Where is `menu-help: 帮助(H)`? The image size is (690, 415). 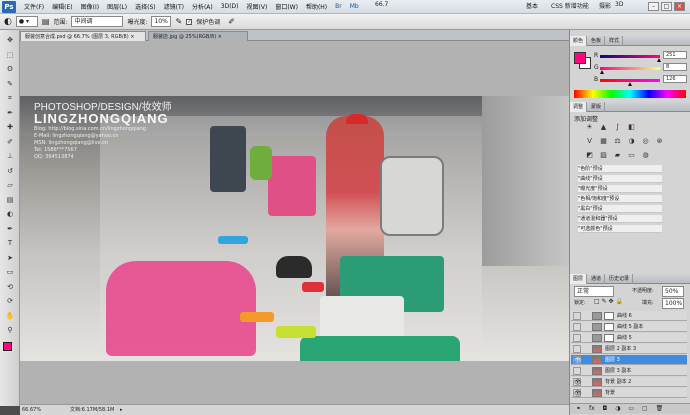
menu-help: 帮助(H) is located at coordinates (316, 6).